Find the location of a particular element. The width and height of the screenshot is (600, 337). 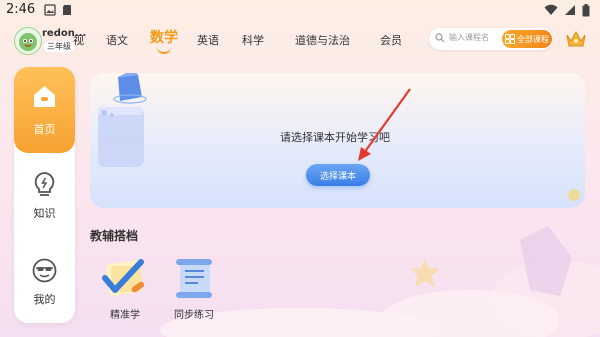

battery-icon is located at coordinates (586, 10).